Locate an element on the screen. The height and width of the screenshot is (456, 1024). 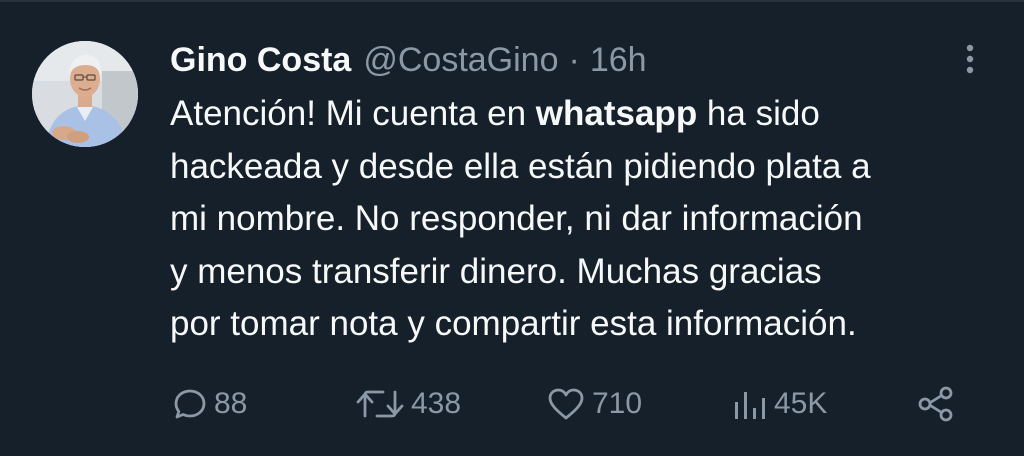
reply-count: 88 is located at coordinates (231, 403).